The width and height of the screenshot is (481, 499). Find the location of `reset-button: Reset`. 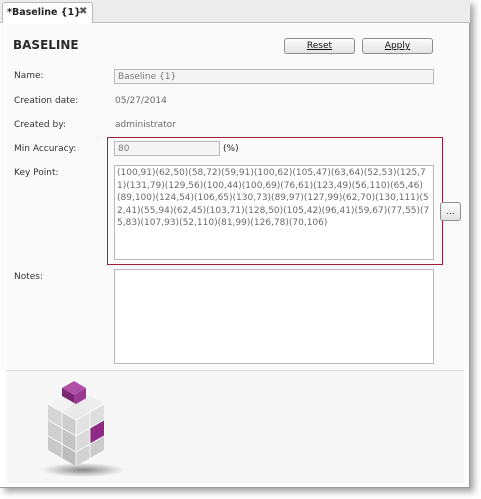

reset-button: Reset is located at coordinates (319, 46).